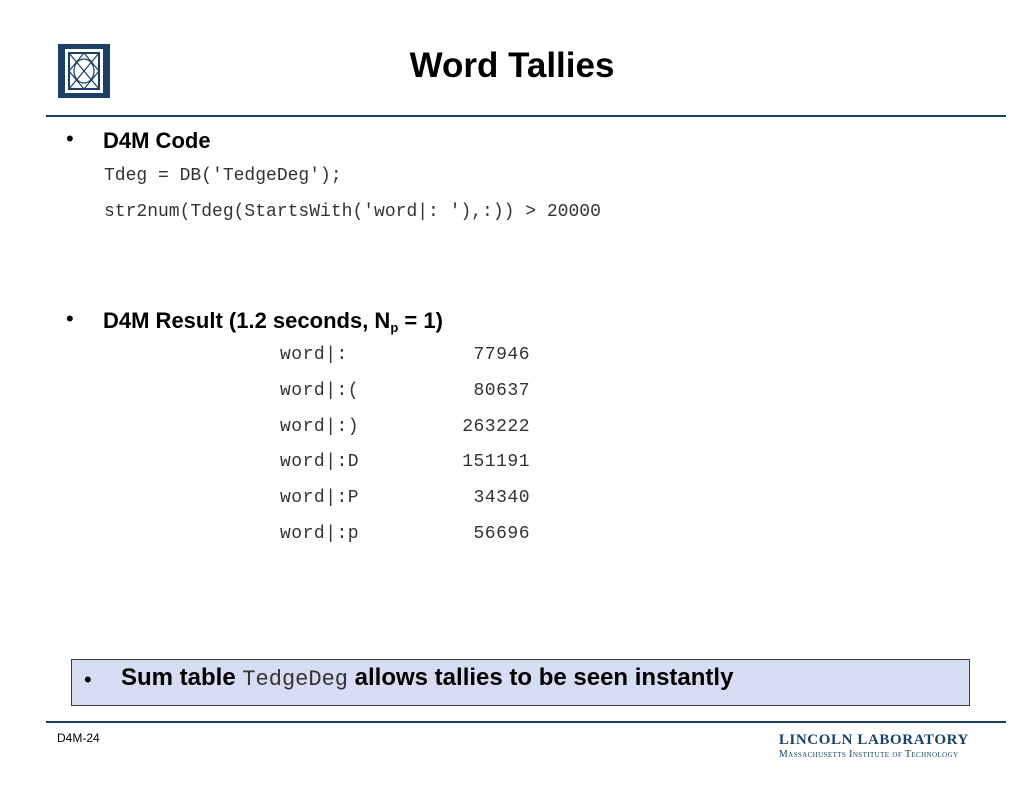 This screenshot has height=791, width=1024. What do you see at coordinates (873, 740) in the screenshot?
I see `lab-name: LINCOLN LABORATORY` at bounding box center [873, 740].